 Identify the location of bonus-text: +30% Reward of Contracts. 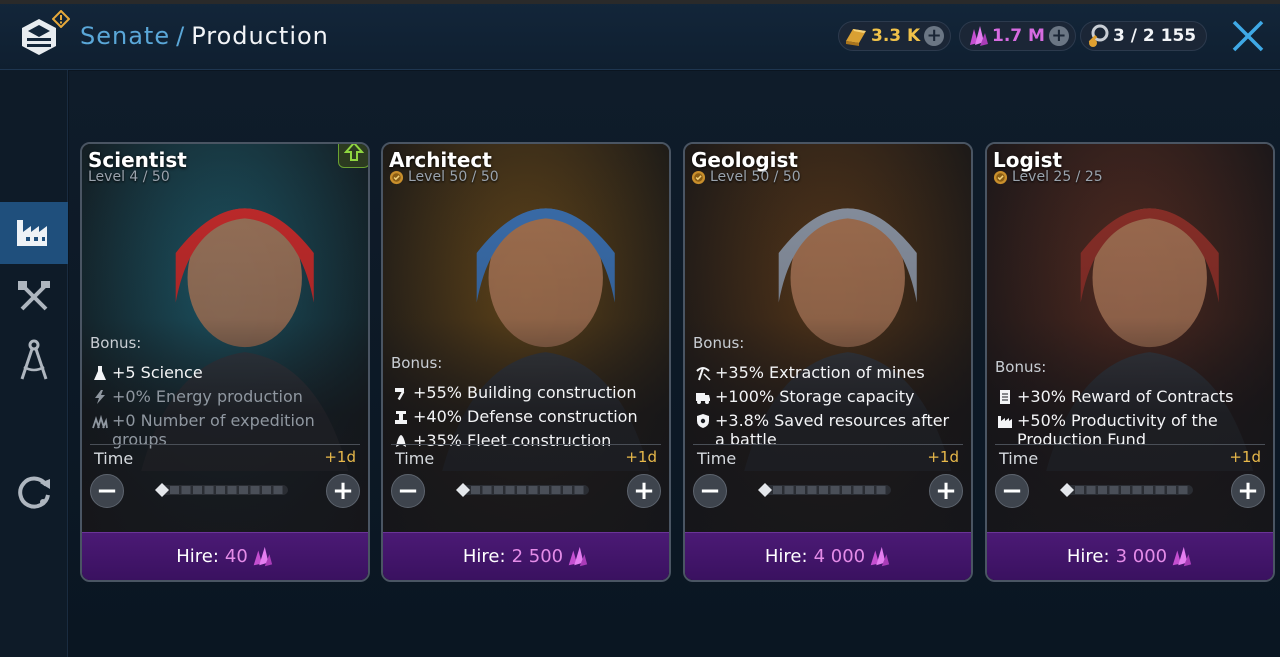
(1125, 396).